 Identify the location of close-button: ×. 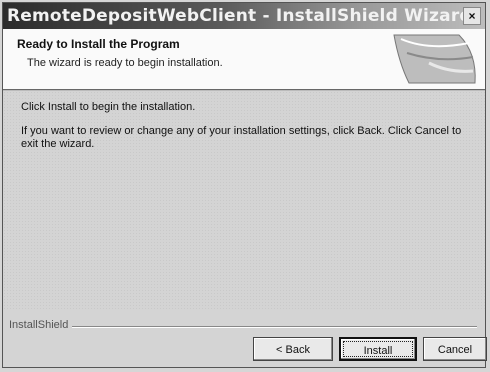
(472, 16).